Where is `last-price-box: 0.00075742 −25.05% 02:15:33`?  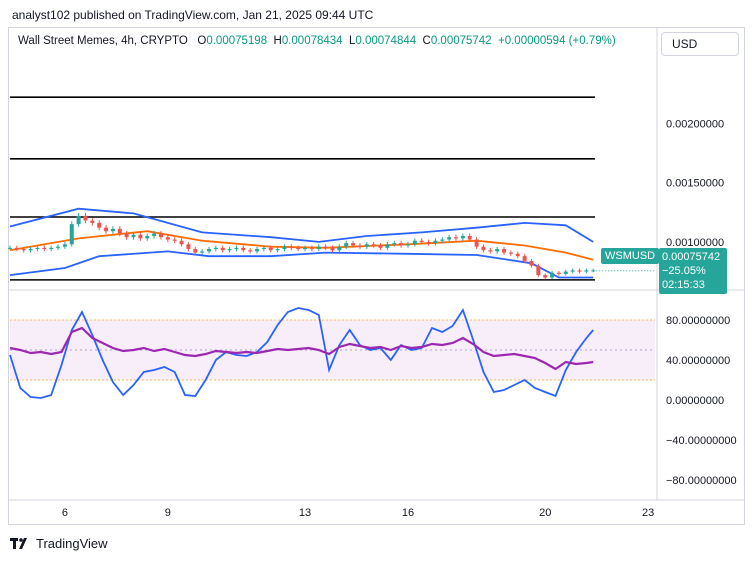 last-price-box: 0.00075742 −25.05% 02:15:33 is located at coordinates (693, 271).